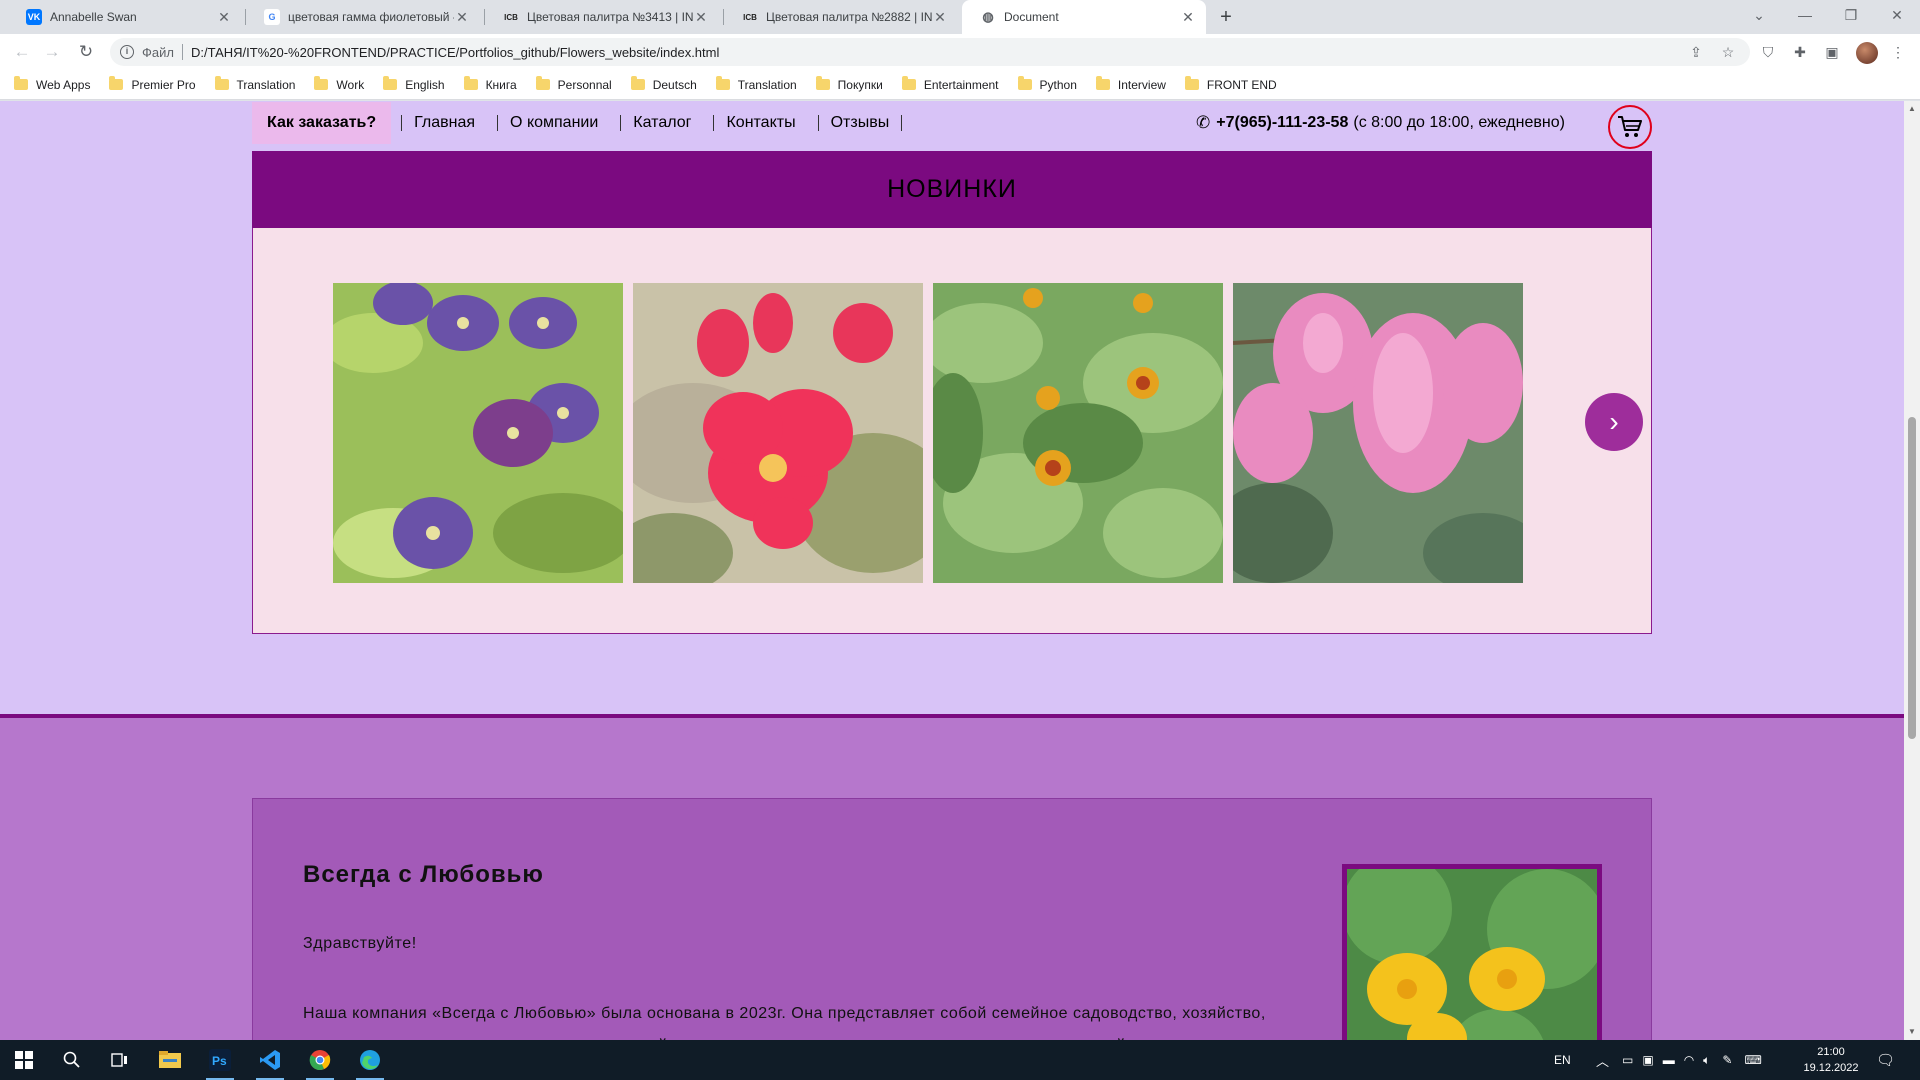  I want to click on share-icon: ⇪, so click(1696, 52).